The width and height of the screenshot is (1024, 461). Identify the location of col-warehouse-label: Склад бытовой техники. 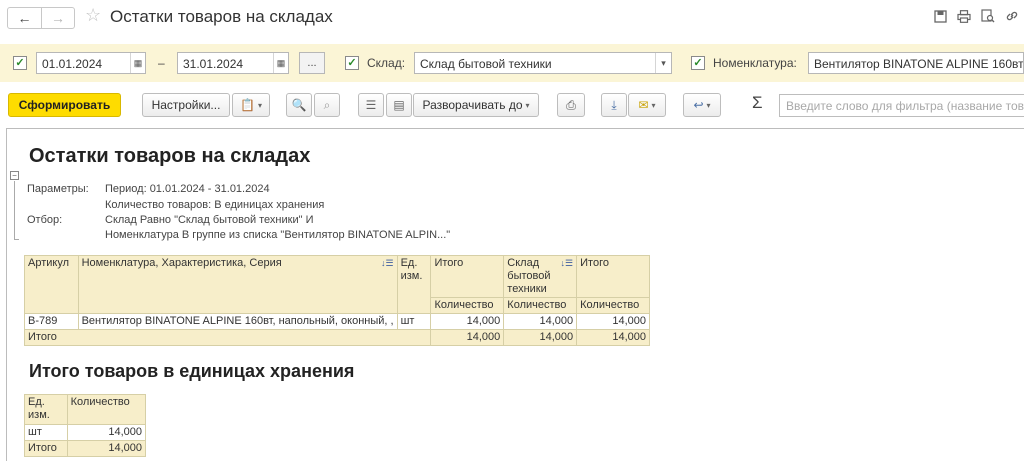
(529, 276).